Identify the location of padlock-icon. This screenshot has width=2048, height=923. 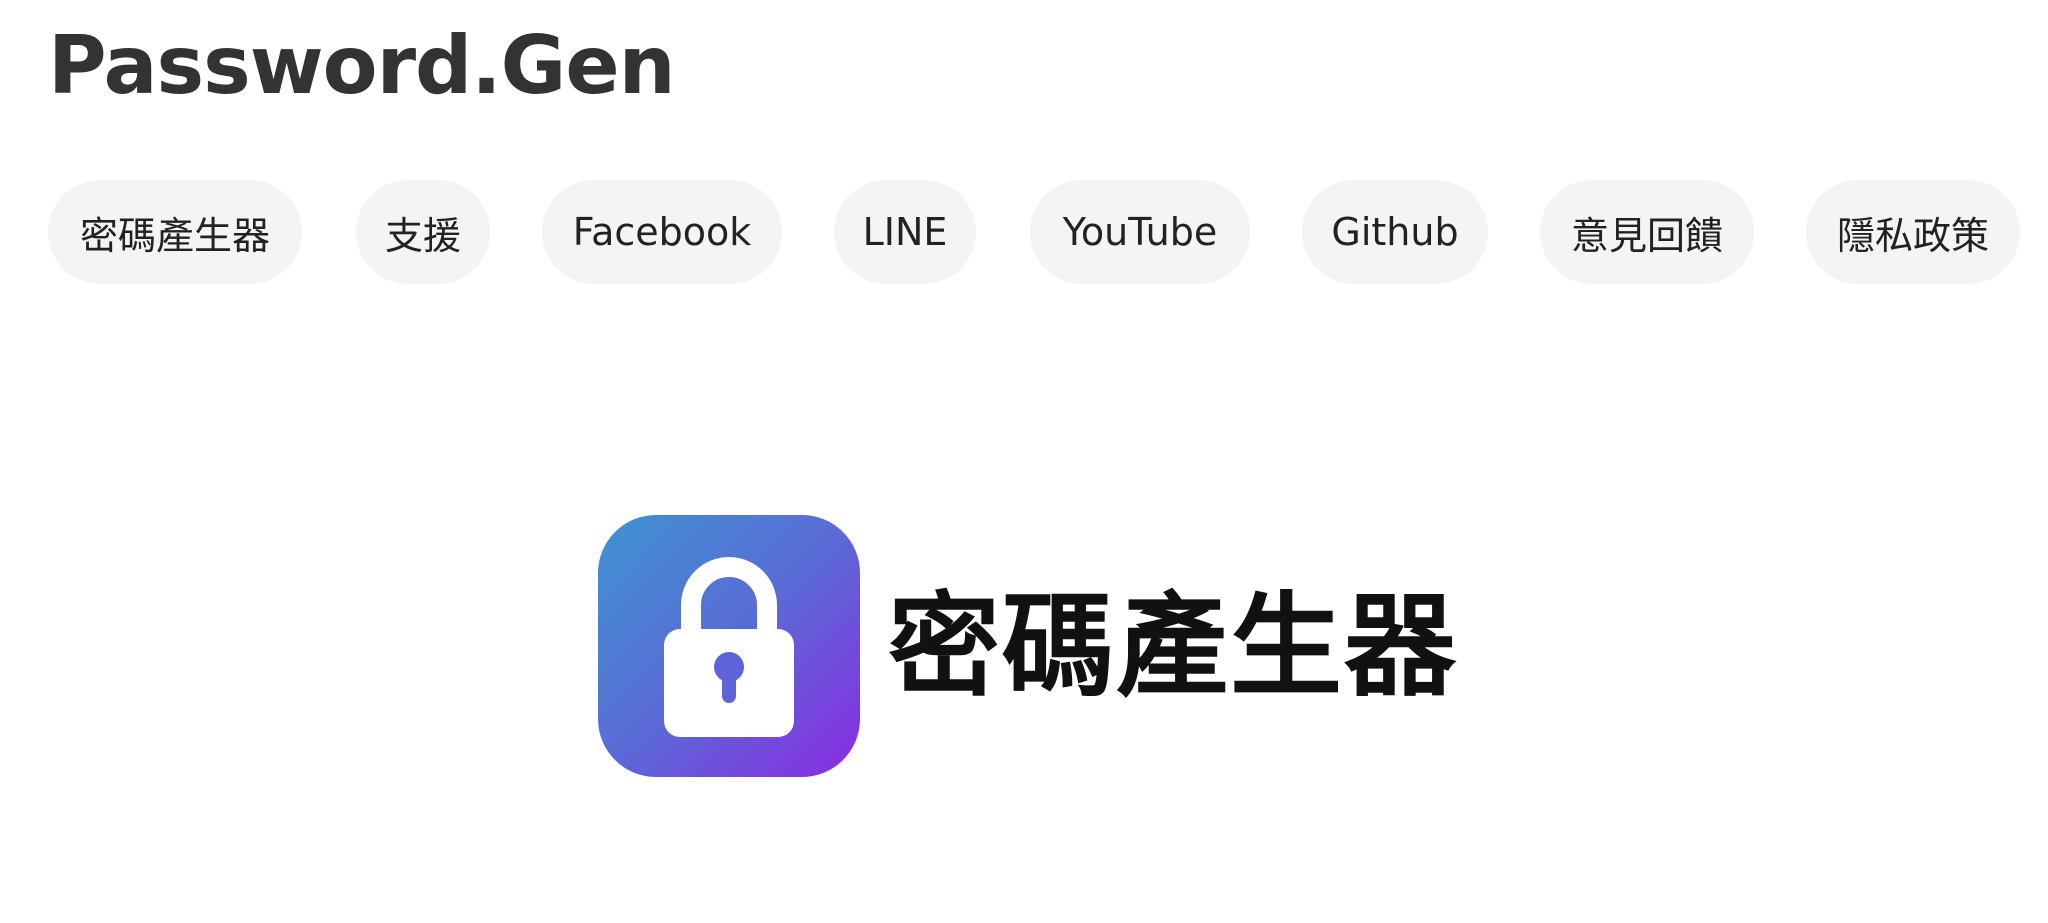
(729, 646).